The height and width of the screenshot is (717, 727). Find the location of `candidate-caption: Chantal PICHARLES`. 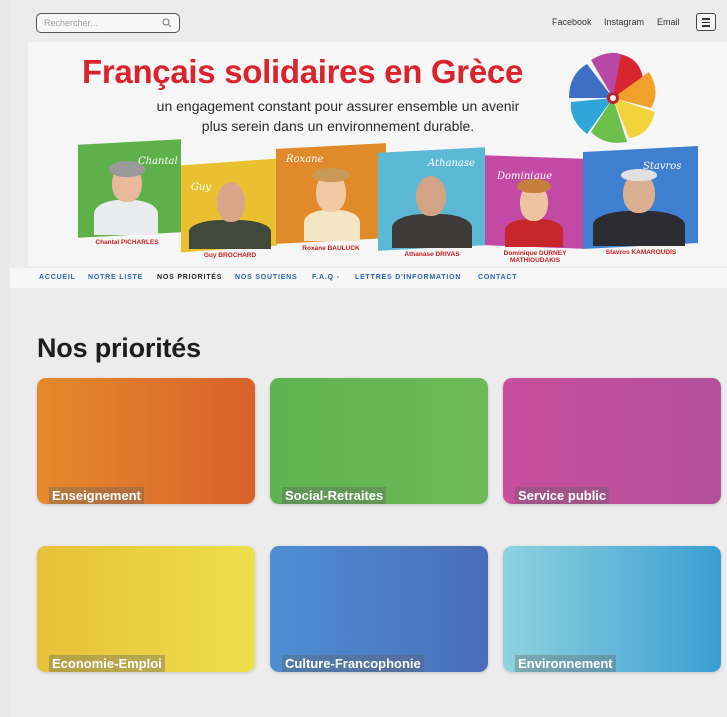

candidate-caption: Chantal PICHARLES is located at coordinates (127, 242).